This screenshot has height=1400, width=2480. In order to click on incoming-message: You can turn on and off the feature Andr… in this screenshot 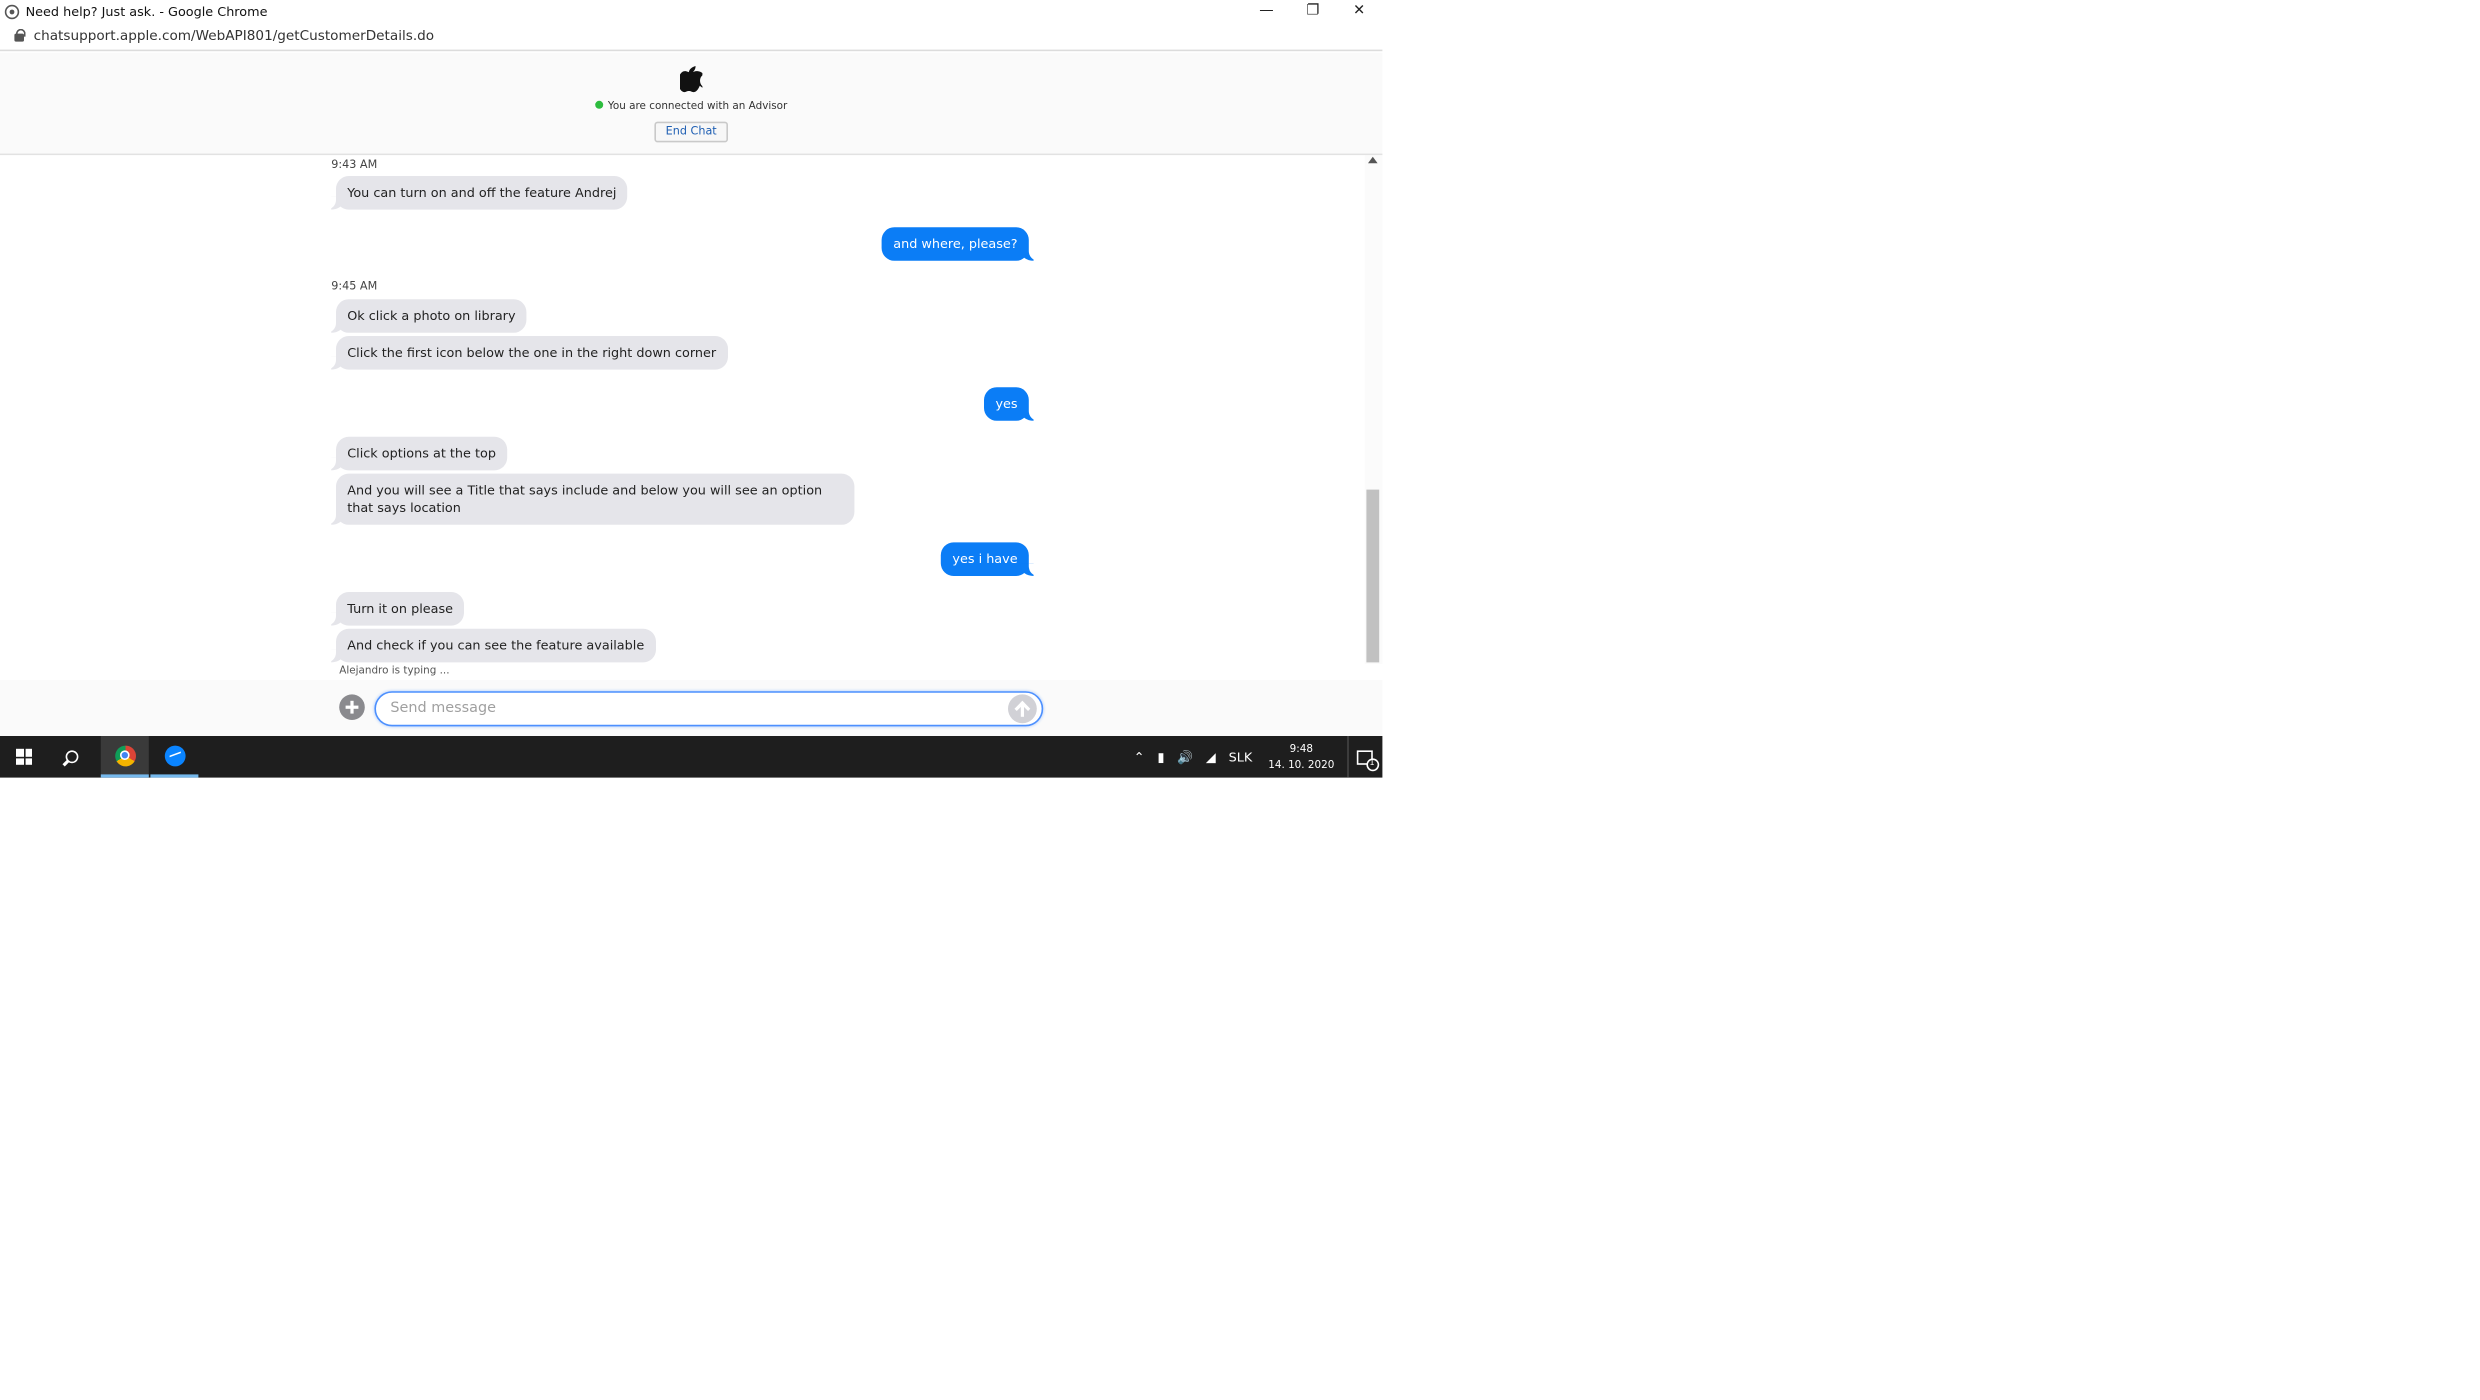, I will do `click(477, 193)`.